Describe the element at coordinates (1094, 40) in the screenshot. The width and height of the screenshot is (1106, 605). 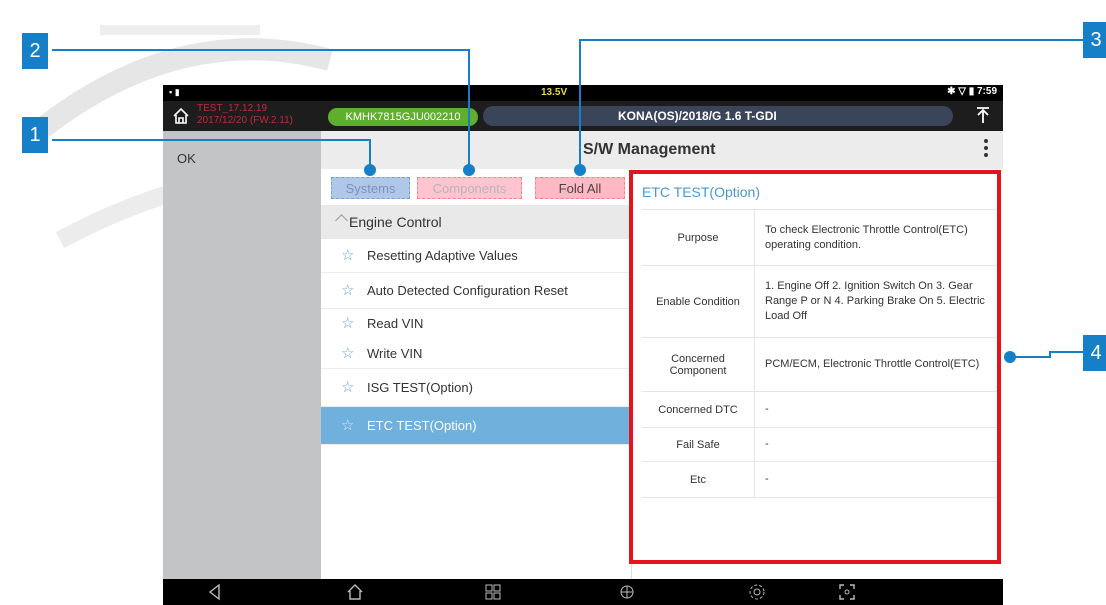
I see `callout-3: 3` at that location.